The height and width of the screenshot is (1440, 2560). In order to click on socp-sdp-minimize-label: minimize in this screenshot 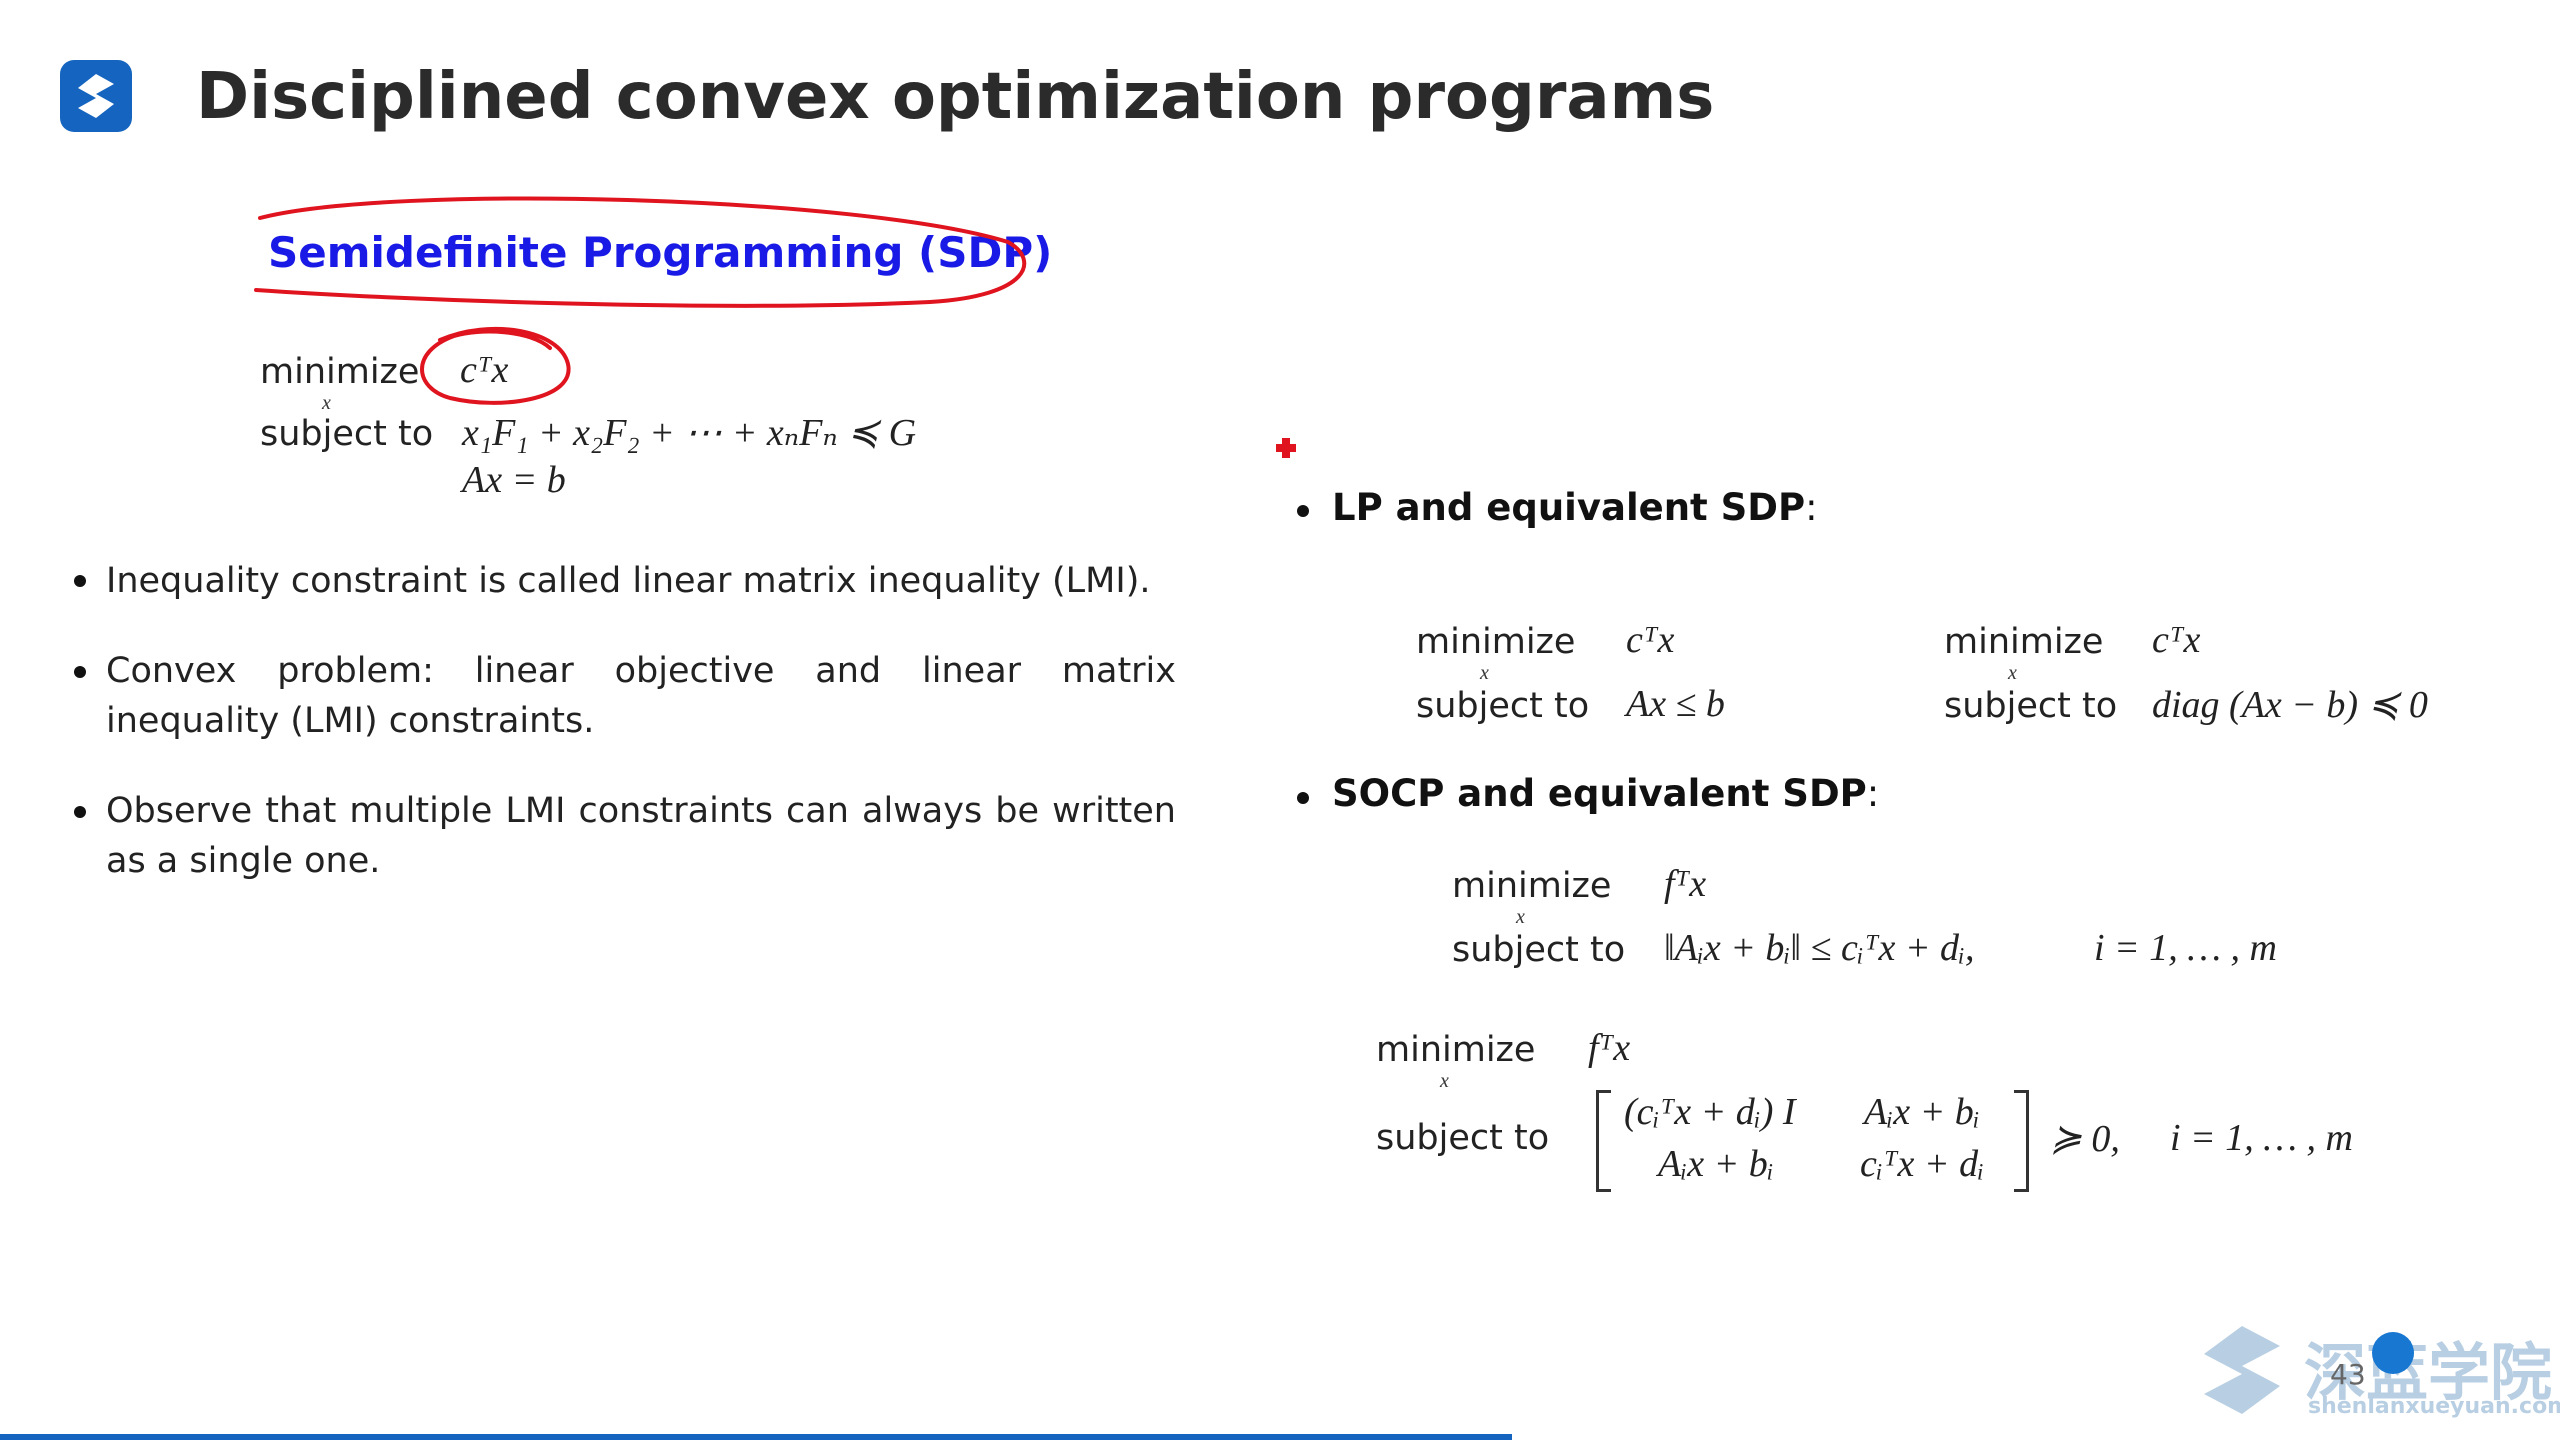, I will do `click(1456, 1050)`.